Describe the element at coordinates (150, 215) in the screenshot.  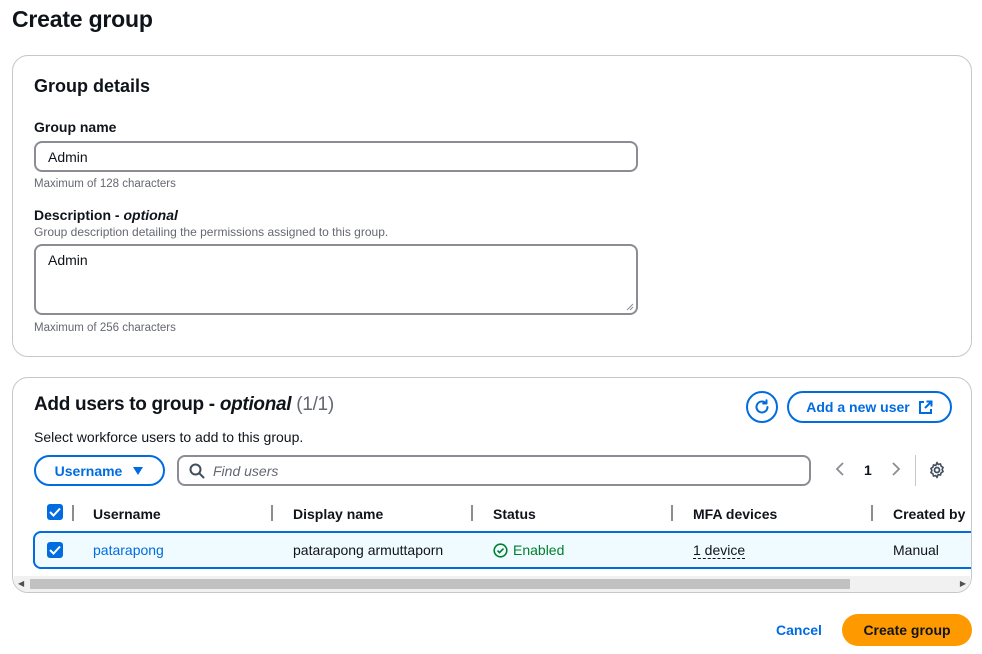
I see `description-optional-text: optional` at that location.